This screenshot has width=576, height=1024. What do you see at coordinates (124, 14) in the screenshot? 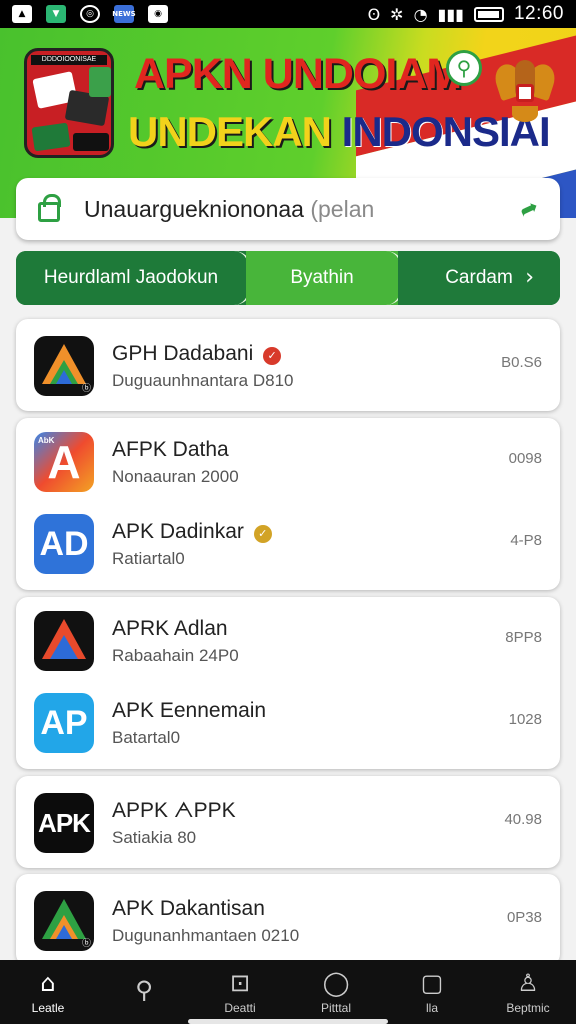
I see `news-icon: NEWS` at bounding box center [124, 14].